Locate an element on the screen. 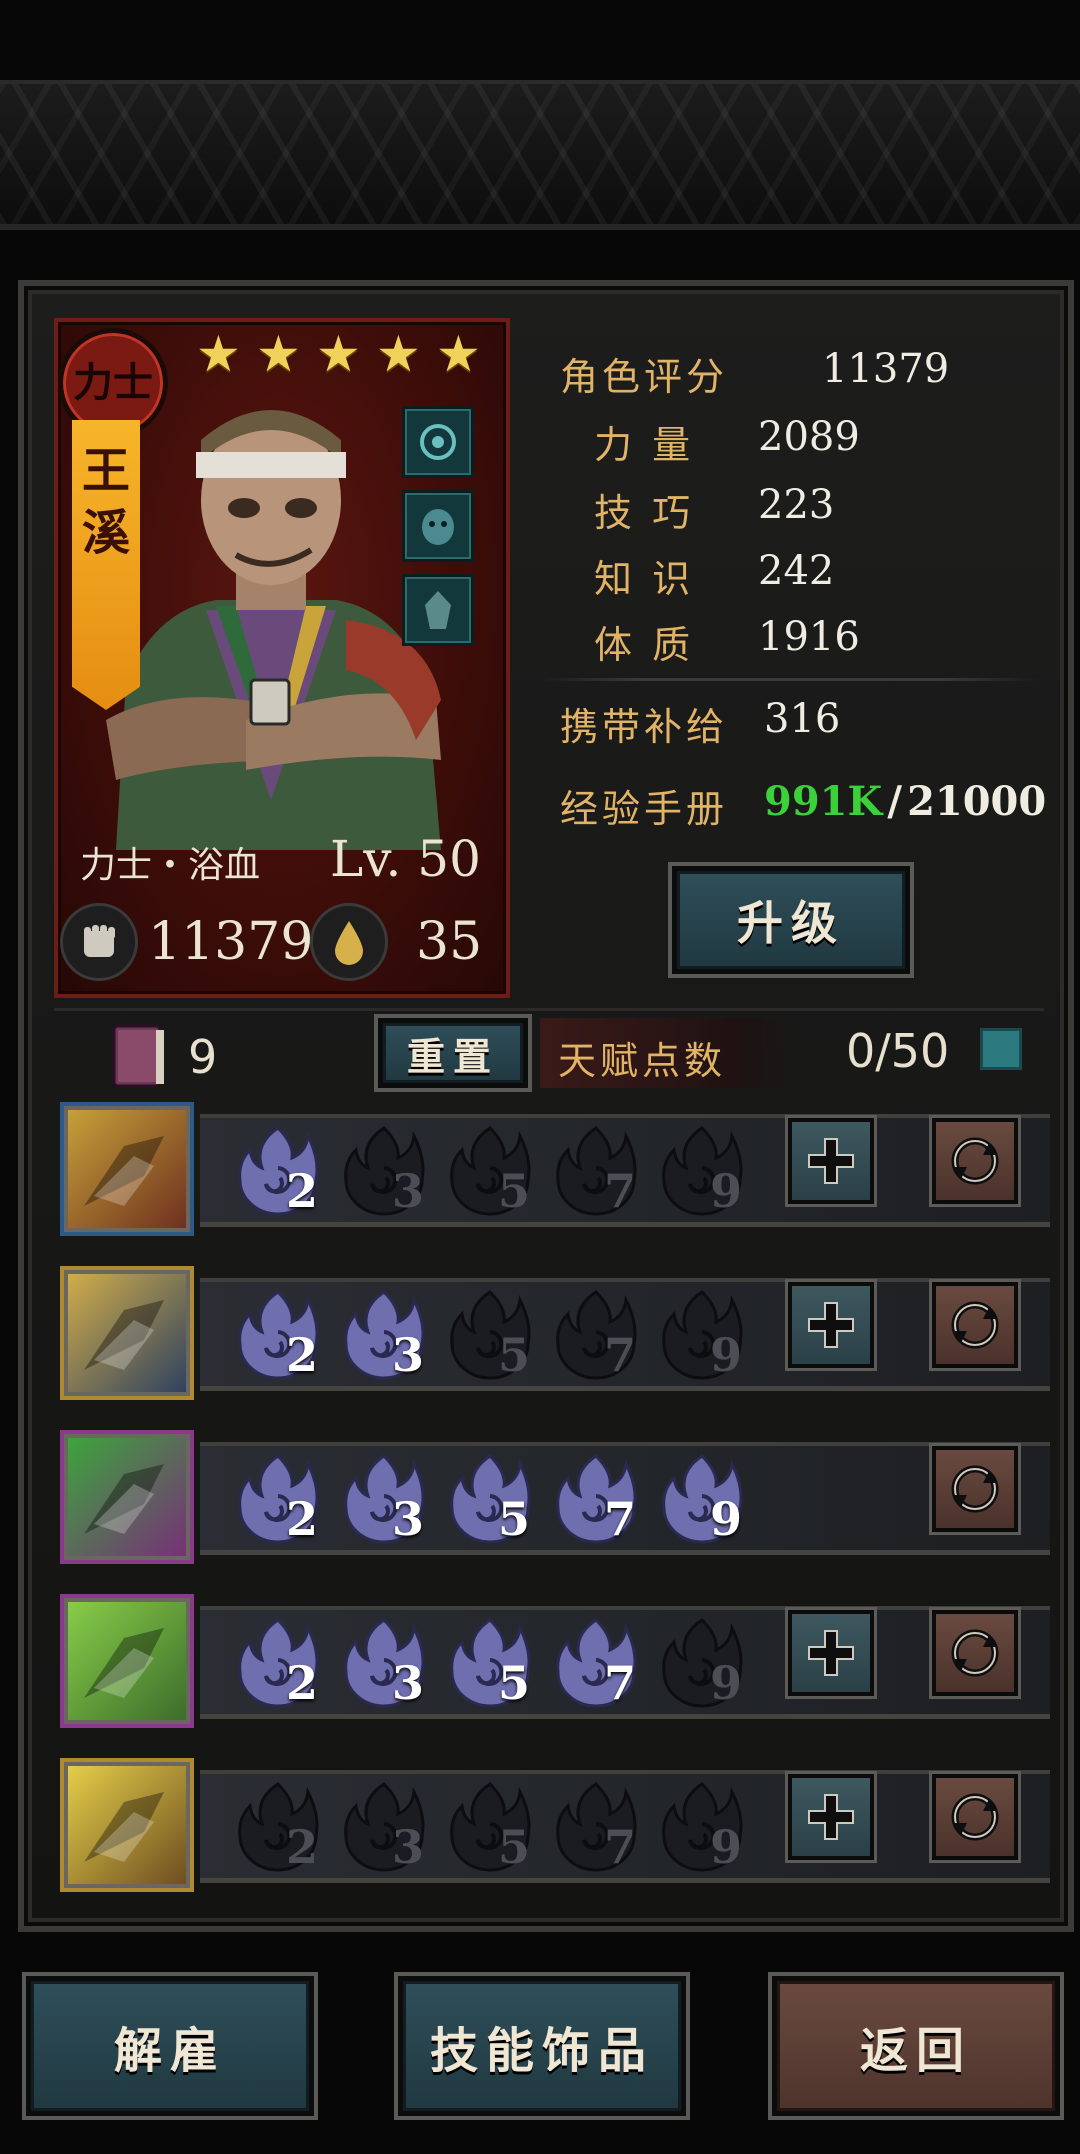 The image size is (1080, 2154). trinket-spirit-icon is located at coordinates (438, 442).